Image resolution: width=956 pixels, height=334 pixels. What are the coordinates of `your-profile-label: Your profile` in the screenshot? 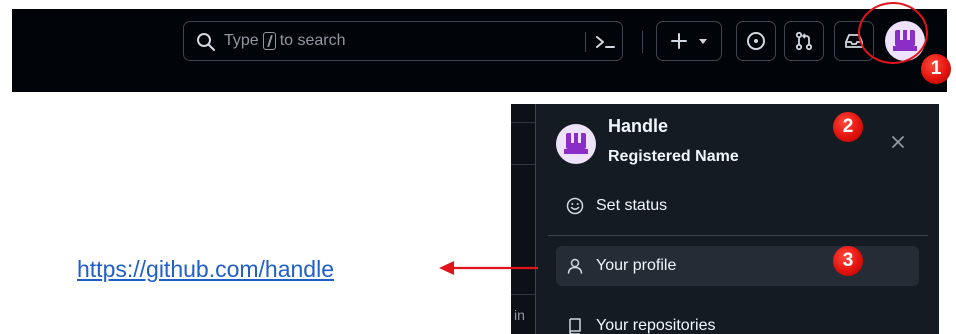 It's located at (636, 265).